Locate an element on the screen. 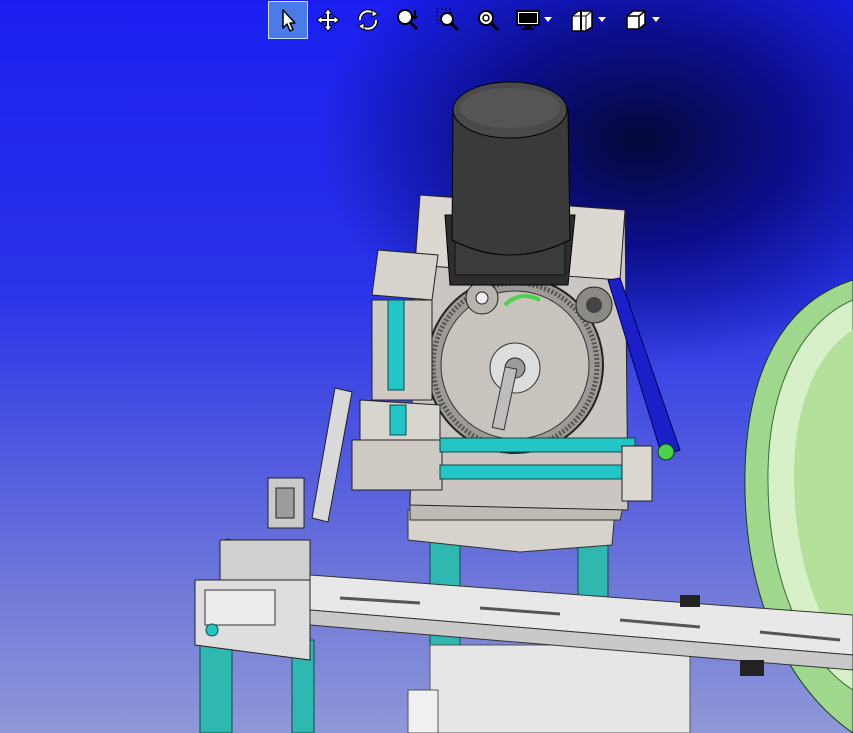 The image size is (853, 733). zoom-dynamic-icon is located at coordinates (408, 20).